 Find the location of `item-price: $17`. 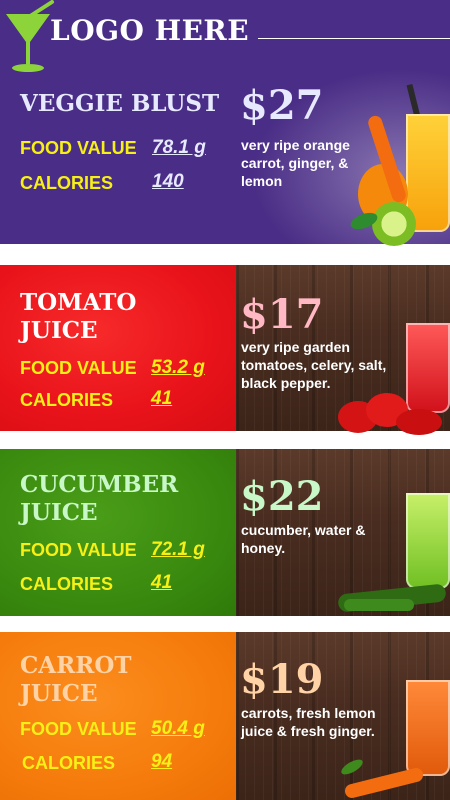

item-price: $17 is located at coordinates (282, 314).